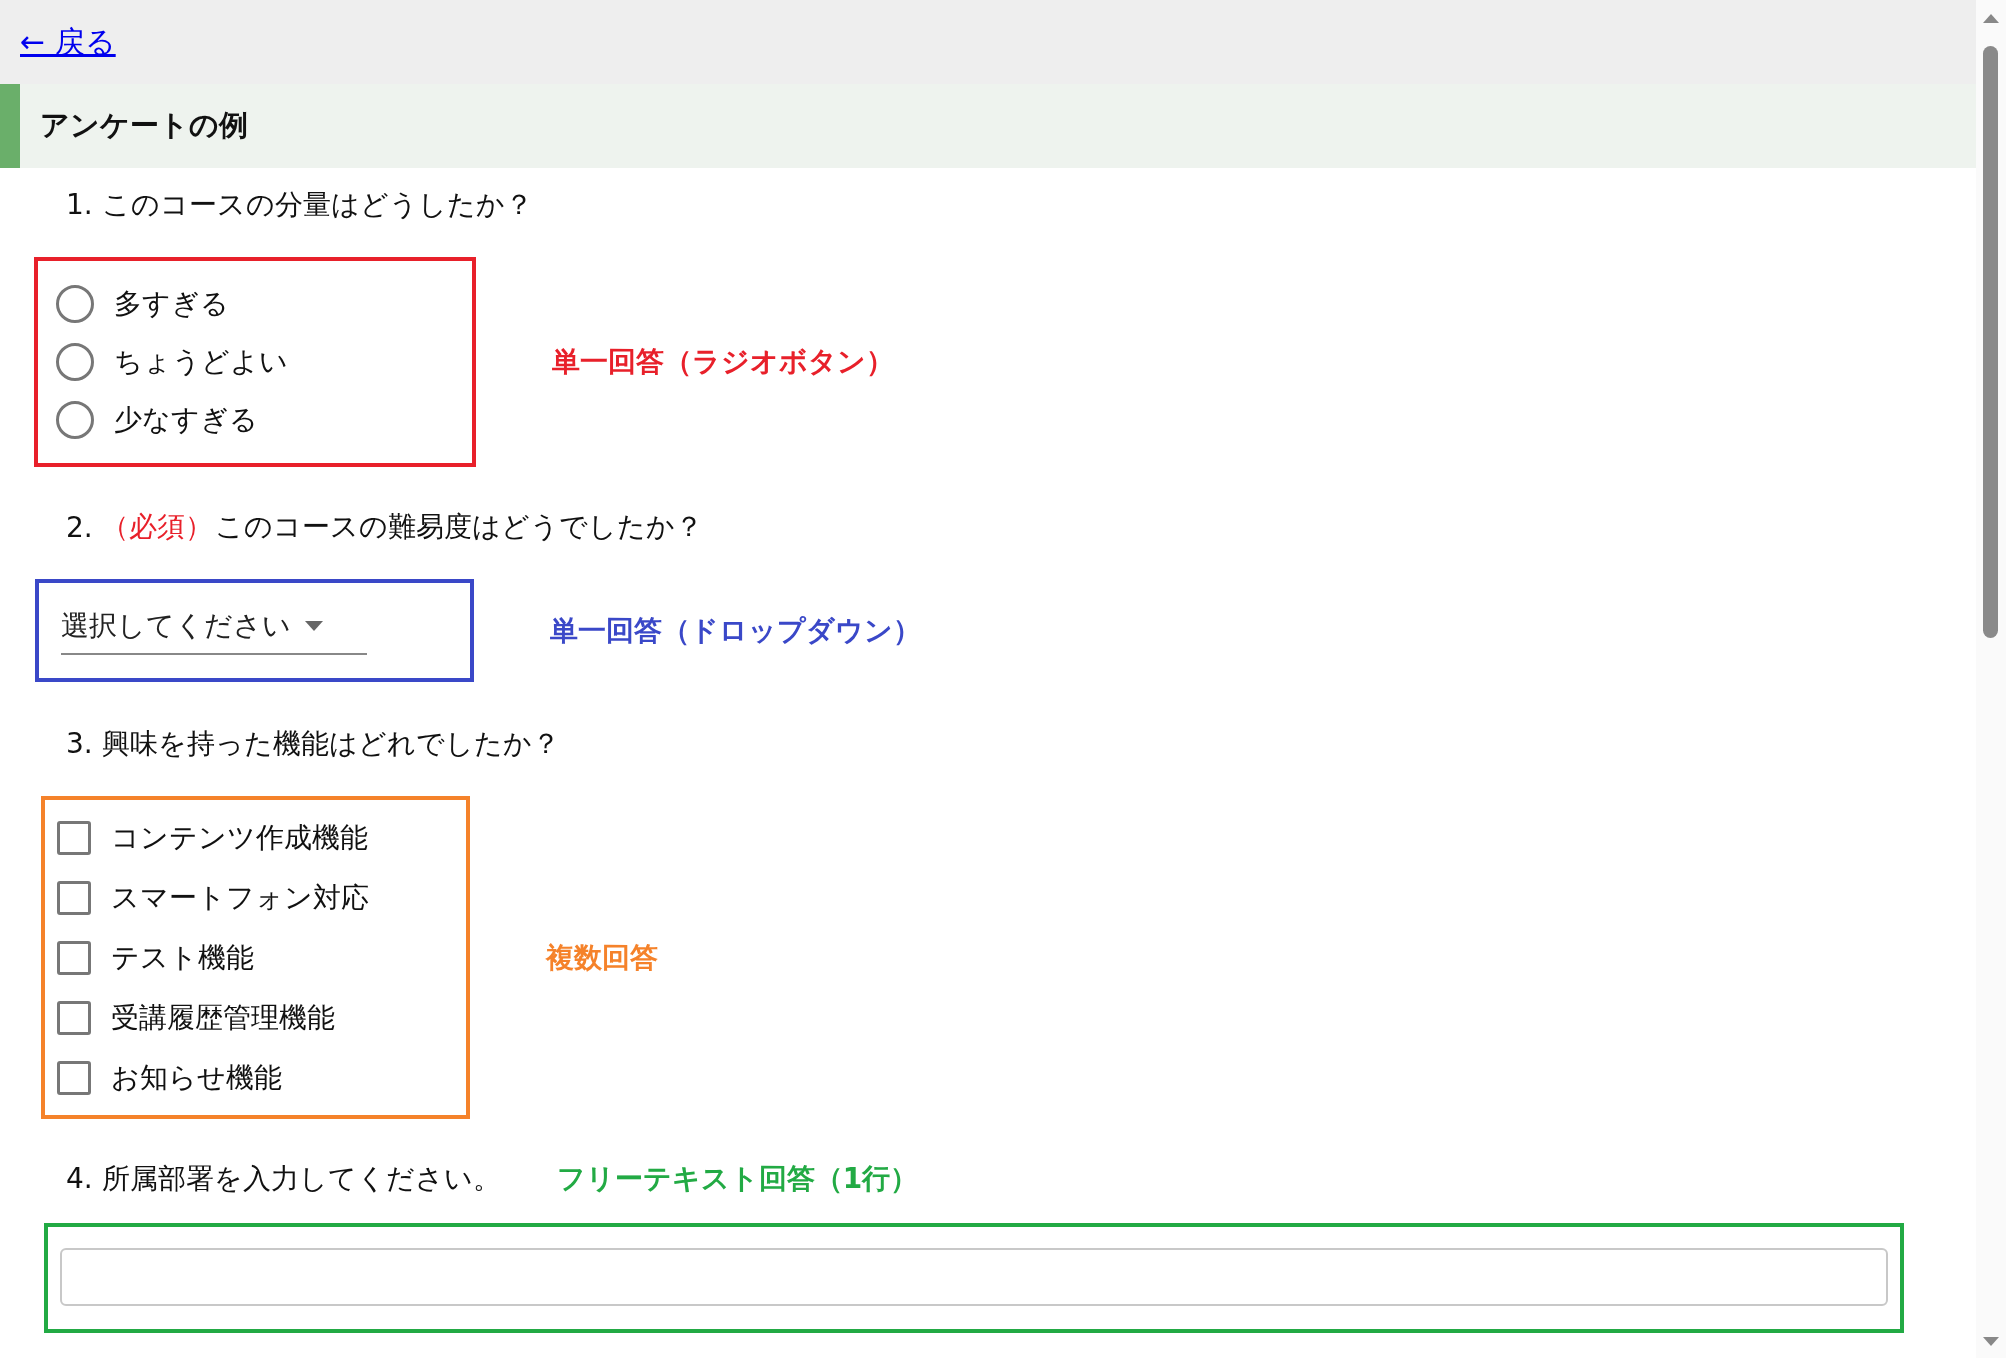  What do you see at coordinates (602, 957) in the screenshot?
I see `annotation-label: 複数回答` at bounding box center [602, 957].